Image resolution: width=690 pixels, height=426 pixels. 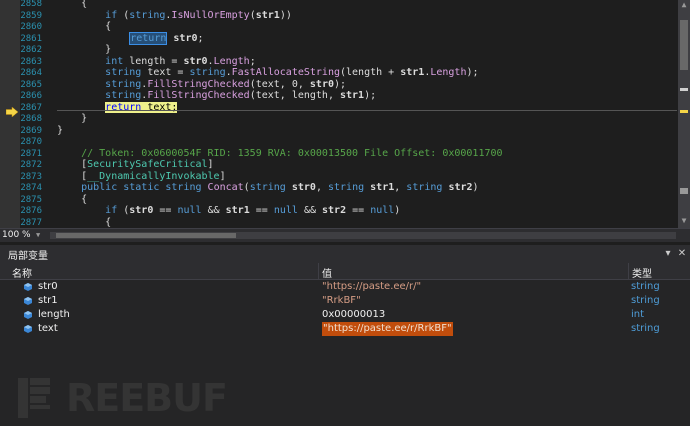 I want to click on local-variable-row: str1 "RrkBF" string, so click(x=345, y=301).